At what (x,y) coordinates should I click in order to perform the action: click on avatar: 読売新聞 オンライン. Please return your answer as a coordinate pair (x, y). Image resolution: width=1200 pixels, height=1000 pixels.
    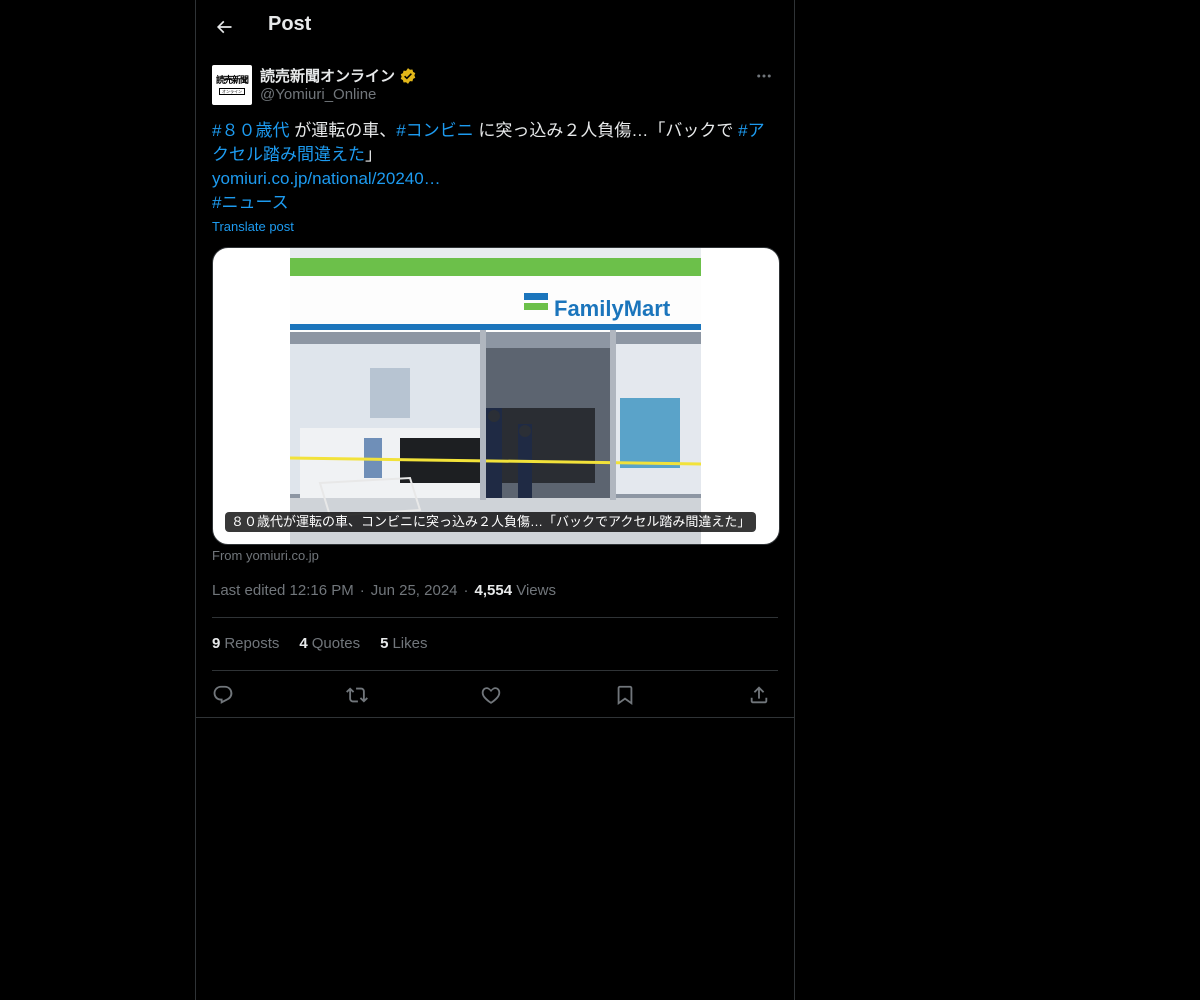
    Looking at the image, I should click on (232, 85).